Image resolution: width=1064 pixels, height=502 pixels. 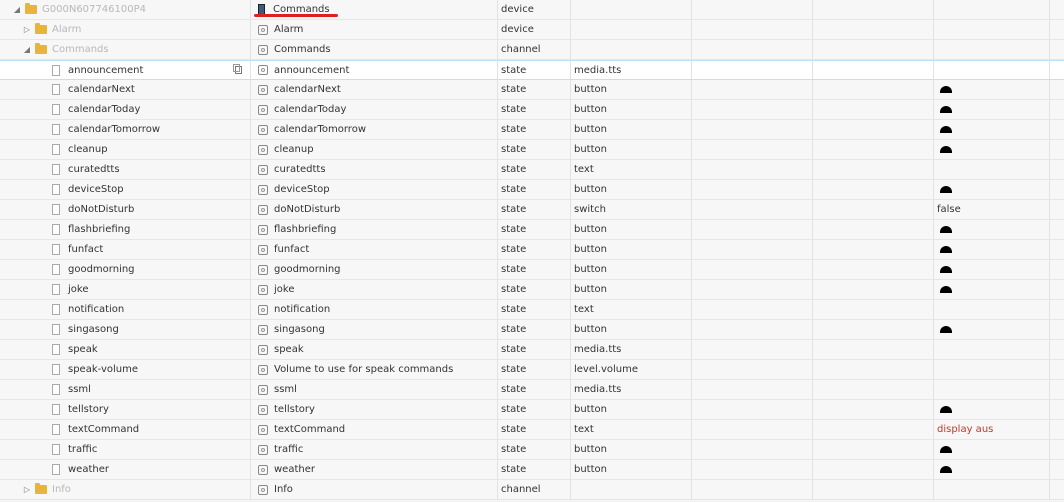 I want to click on table-row: announcement announcement state media.tts, so click(x=532, y=70).